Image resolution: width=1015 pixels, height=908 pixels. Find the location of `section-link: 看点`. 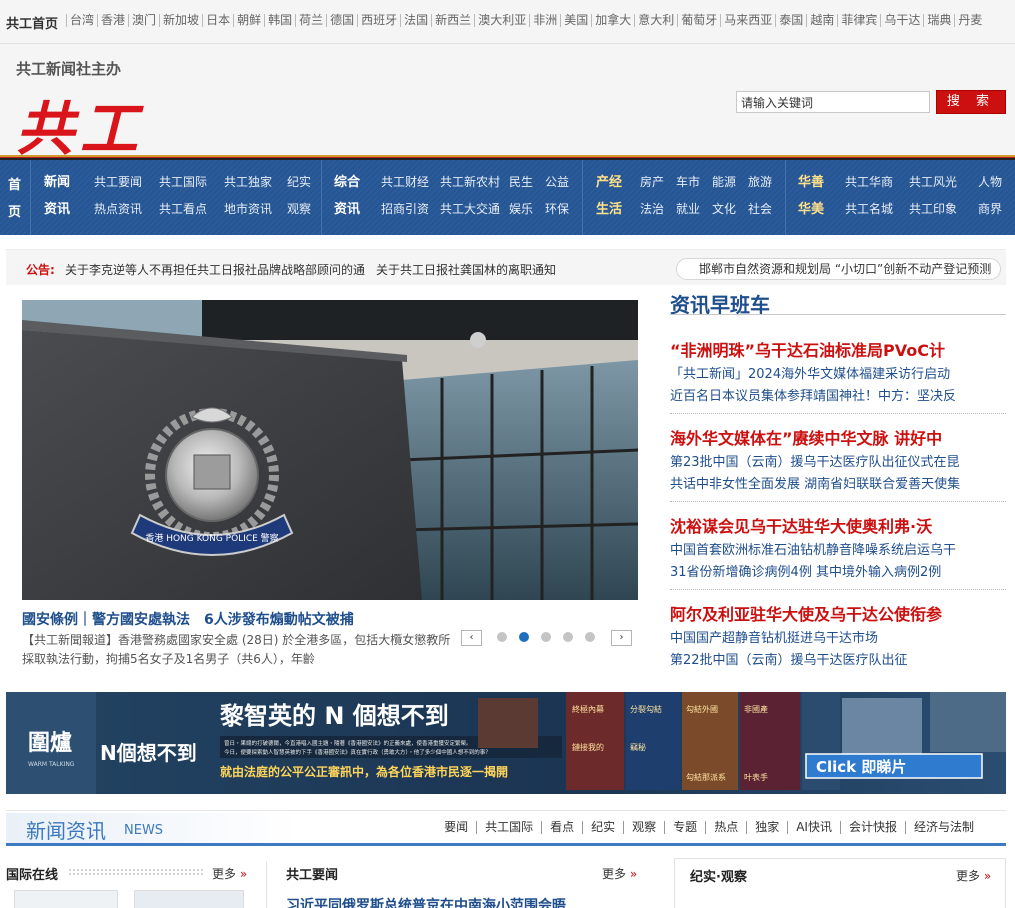

section-link: 看点 is located at coordinates (561, 827).